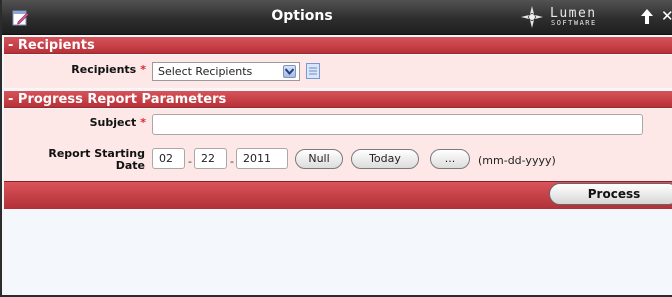 This screenshot has width=672, height=297. What do you see at coordinates (338, 45) in the screenshot?
I see `recipients-section-header: - Recipients` at bounding box center [338, 45].